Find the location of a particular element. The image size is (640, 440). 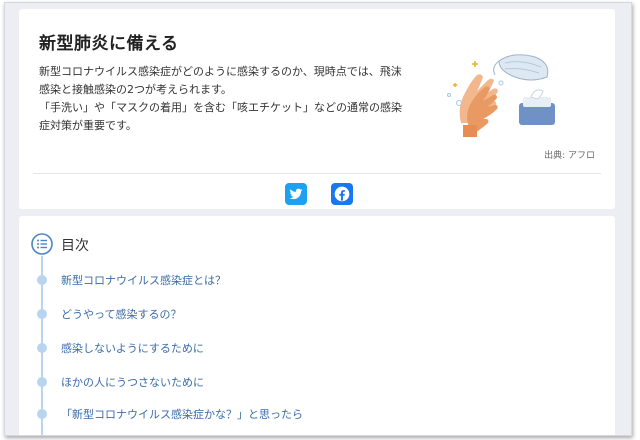

facebook-share-button is located at coordinates (342, 194).